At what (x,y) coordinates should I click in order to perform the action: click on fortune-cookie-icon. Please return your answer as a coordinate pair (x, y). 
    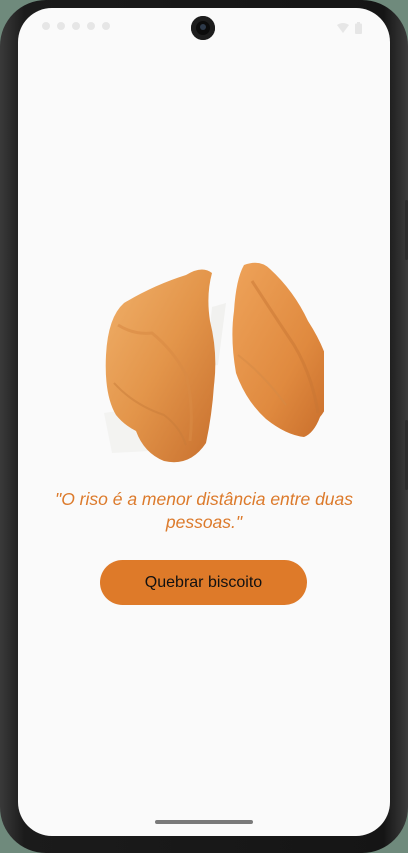
    Looking at the image, I should click on (218, 362).